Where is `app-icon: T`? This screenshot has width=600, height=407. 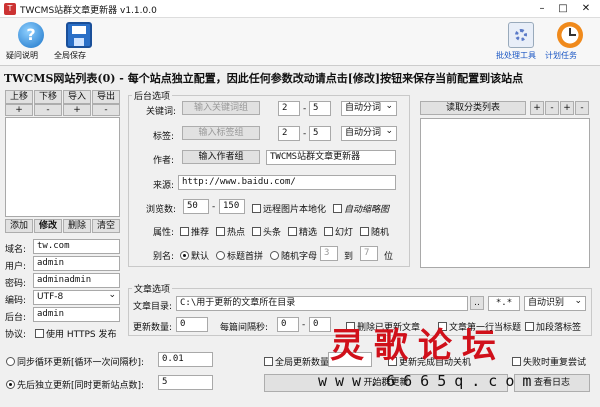 app-icon: T is located at coordinates (10, 9).